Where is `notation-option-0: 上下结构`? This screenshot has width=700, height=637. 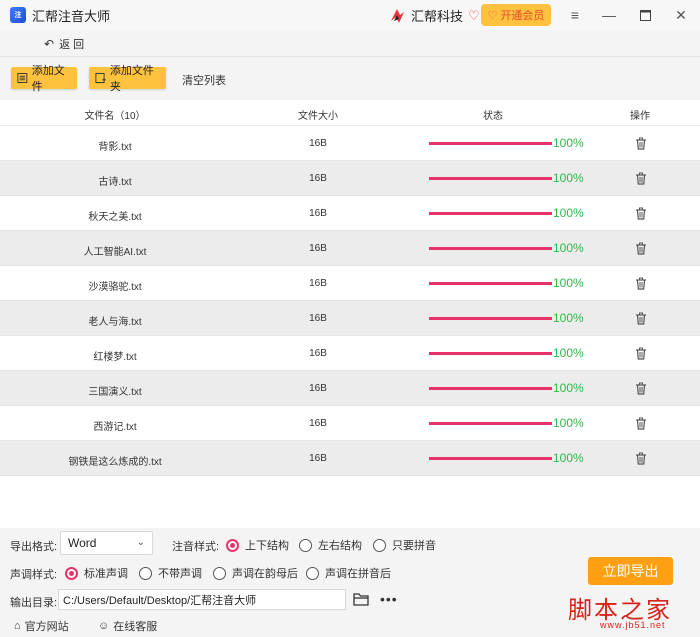
notation-option-0: 上下结构 is located at coordinates (257, 545).